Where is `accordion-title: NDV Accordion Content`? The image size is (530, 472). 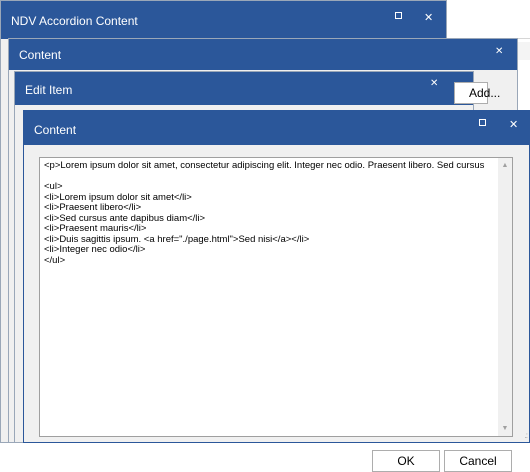 accordion-title: NDV Accordion Content is located at coordinates (74, 21).